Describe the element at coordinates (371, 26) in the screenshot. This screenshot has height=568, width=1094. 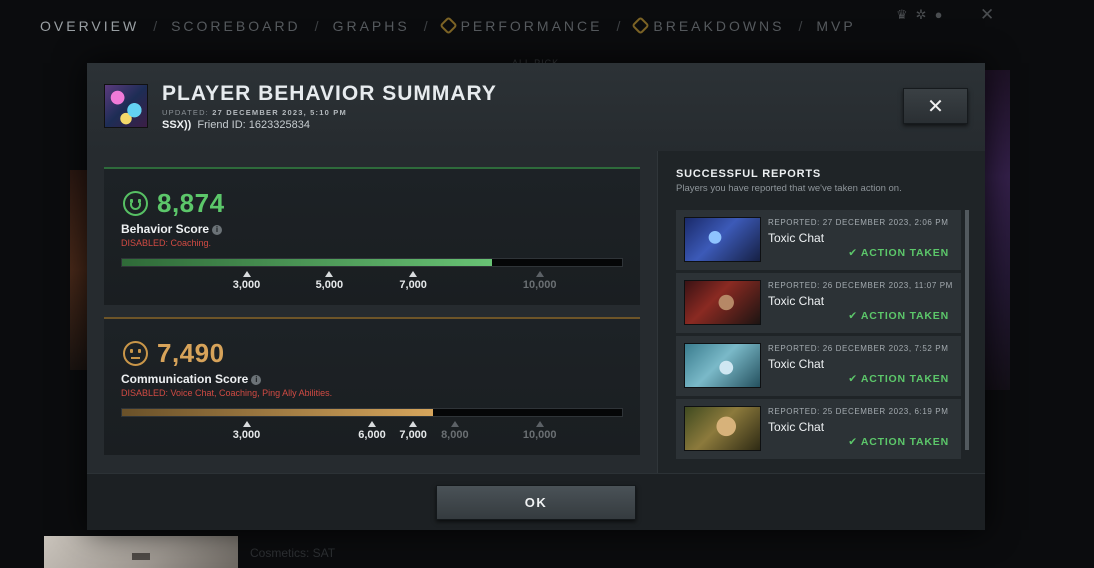
I see `nav-graphs: GRAPHS` at that location.